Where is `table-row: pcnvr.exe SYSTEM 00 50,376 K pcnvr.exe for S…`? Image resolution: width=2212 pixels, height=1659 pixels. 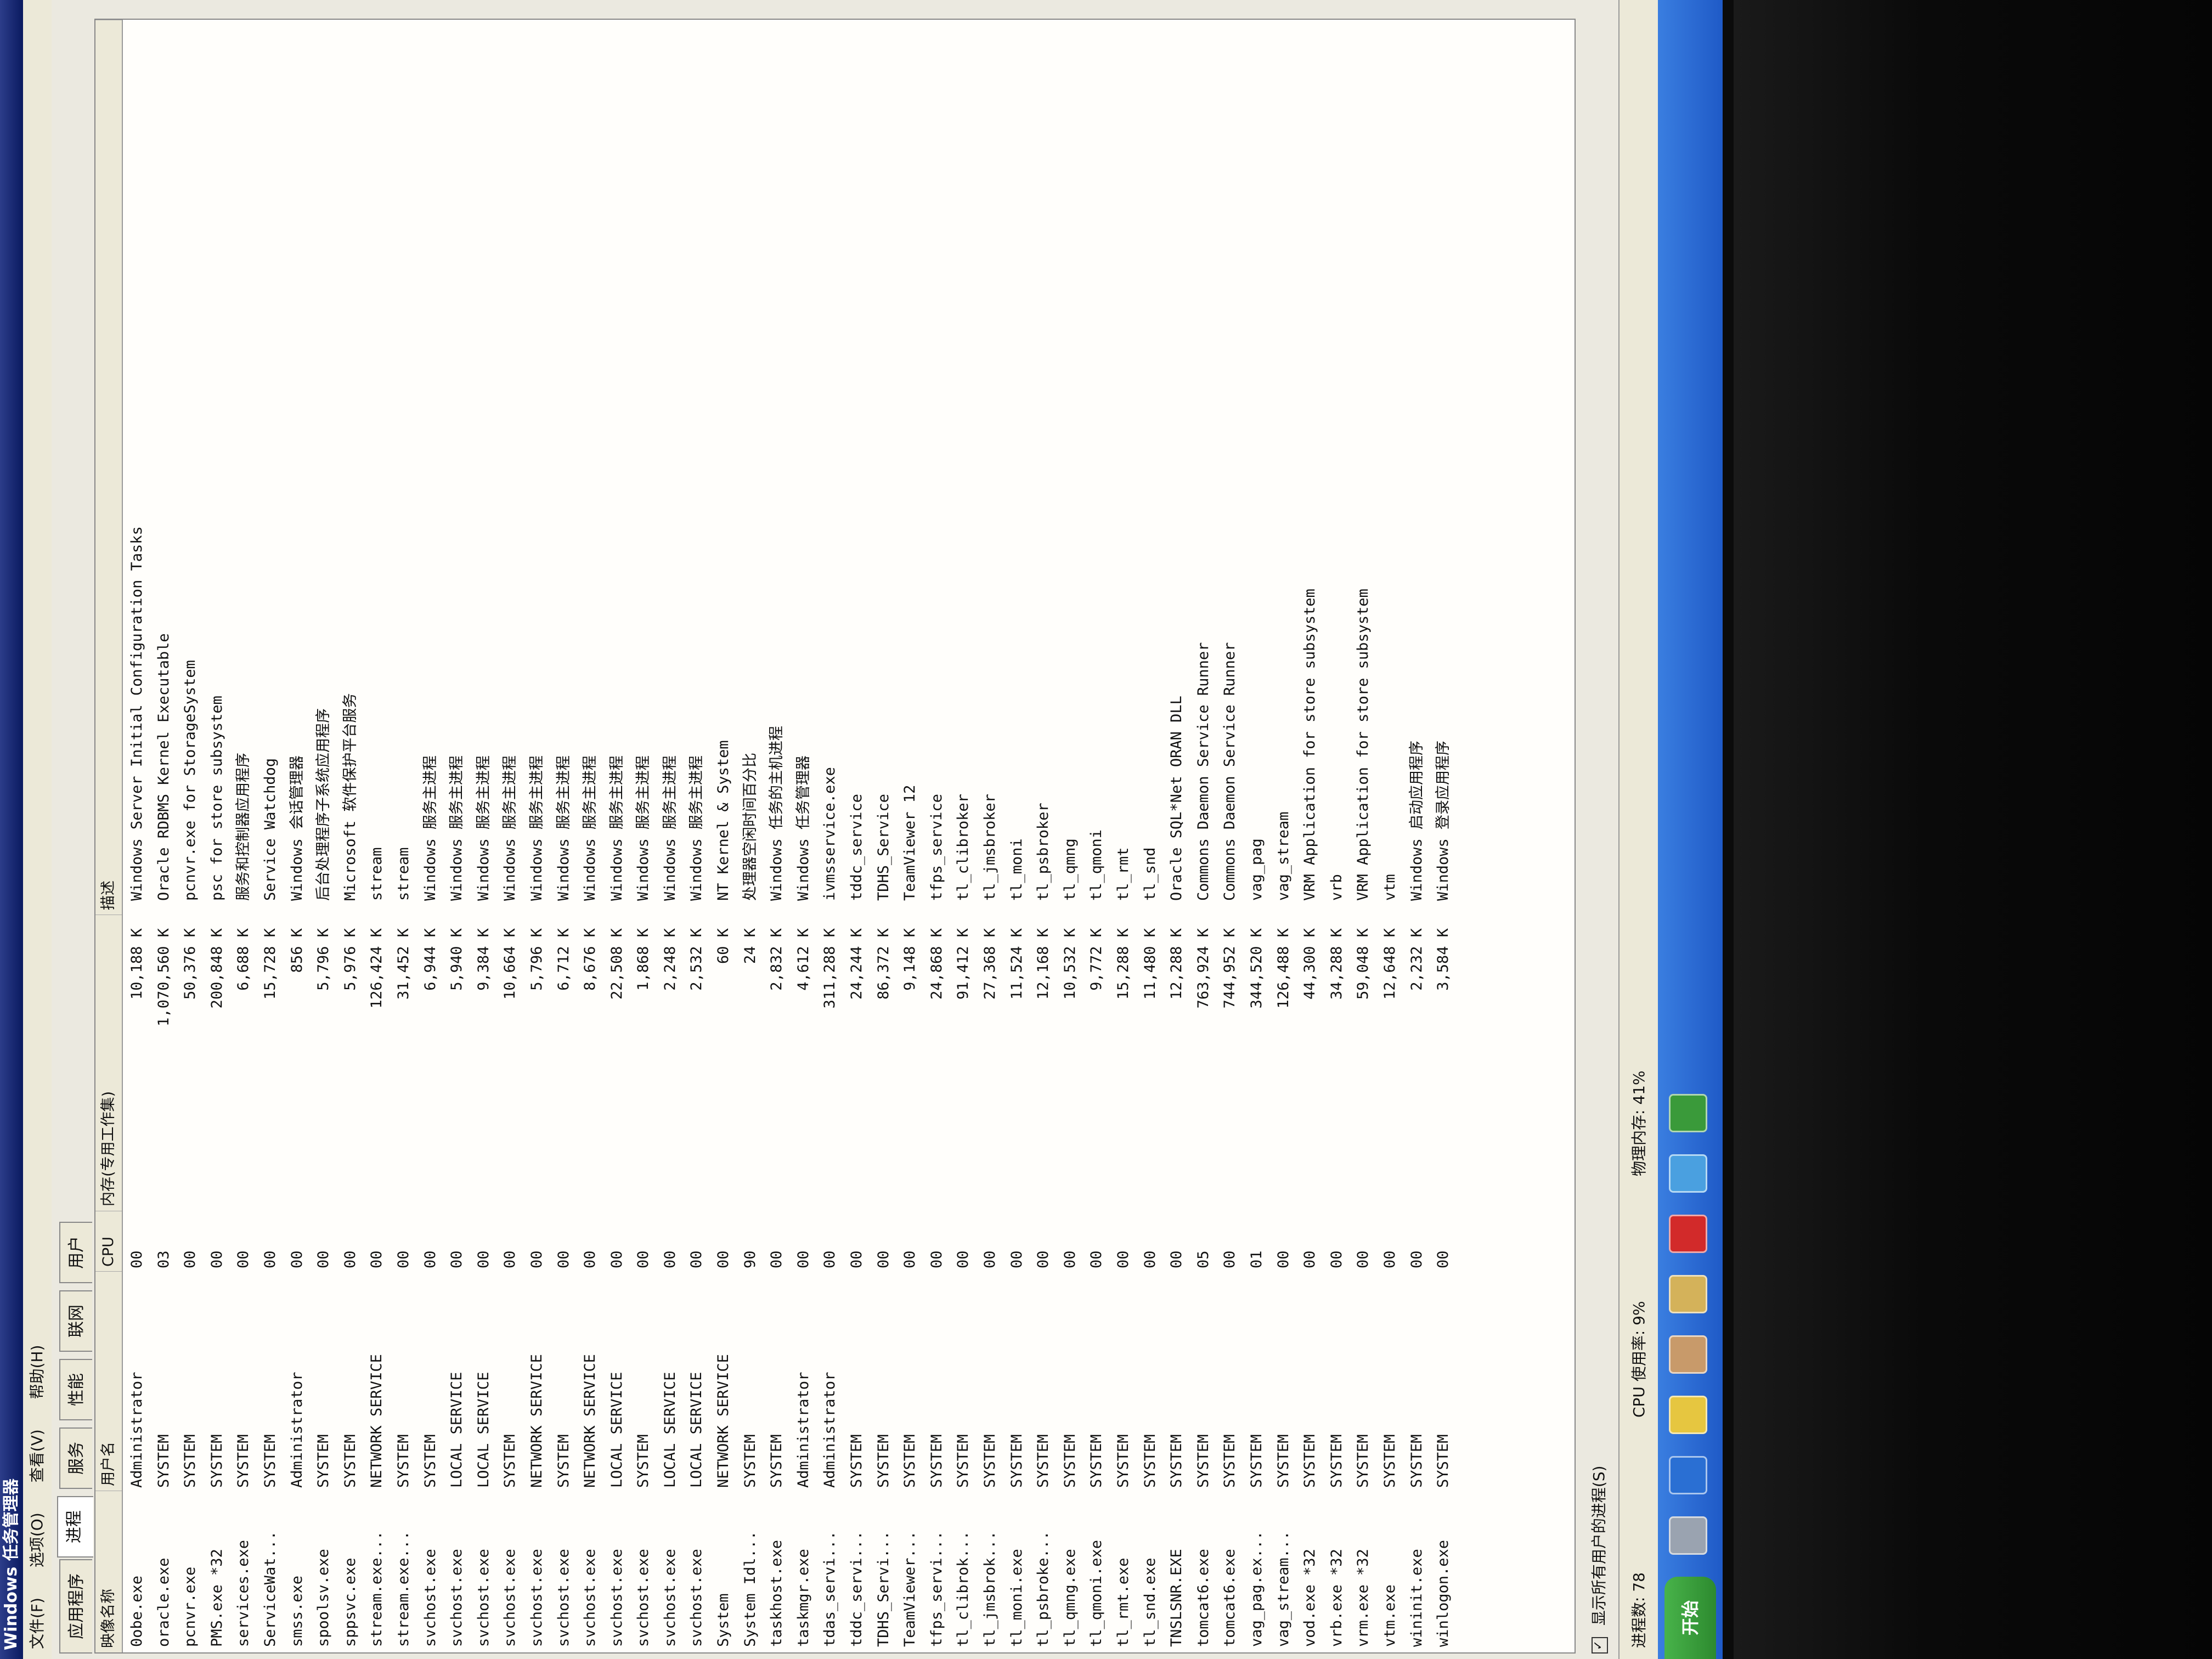 table-row: pcnvr.exe SYSTEM 00 50,376 K pcnvr.exe for S… is located at coordinates (191, 836).